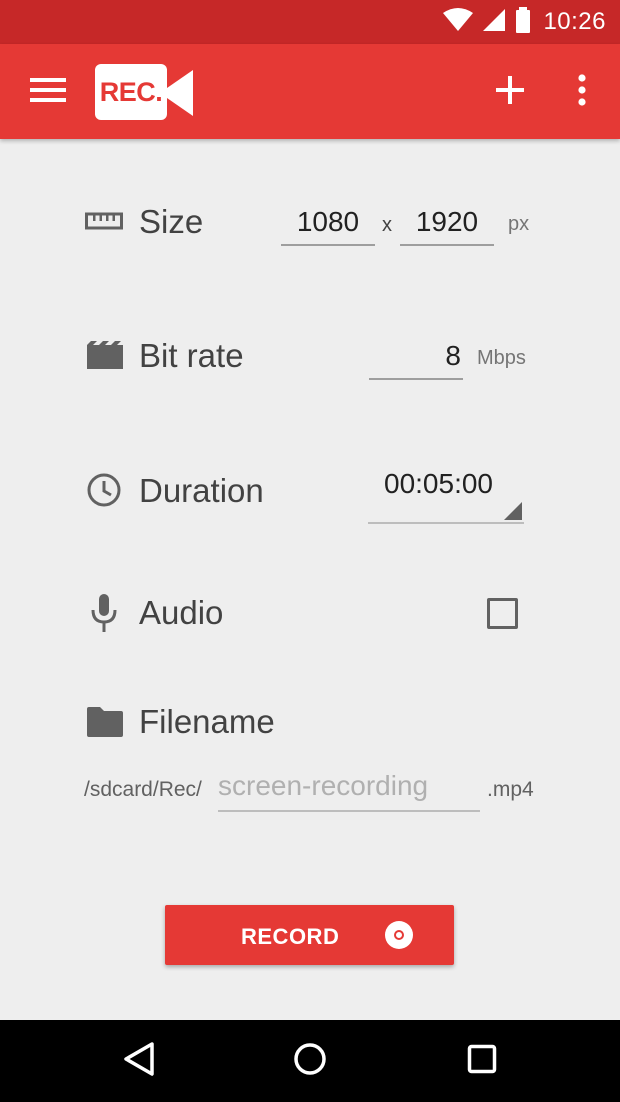 The height and width of the screenshot is (1102, 620). What do you see at coordinates (494, 22) in the screenshot?
I see `signal-icon` at bounding box center [494, 22].